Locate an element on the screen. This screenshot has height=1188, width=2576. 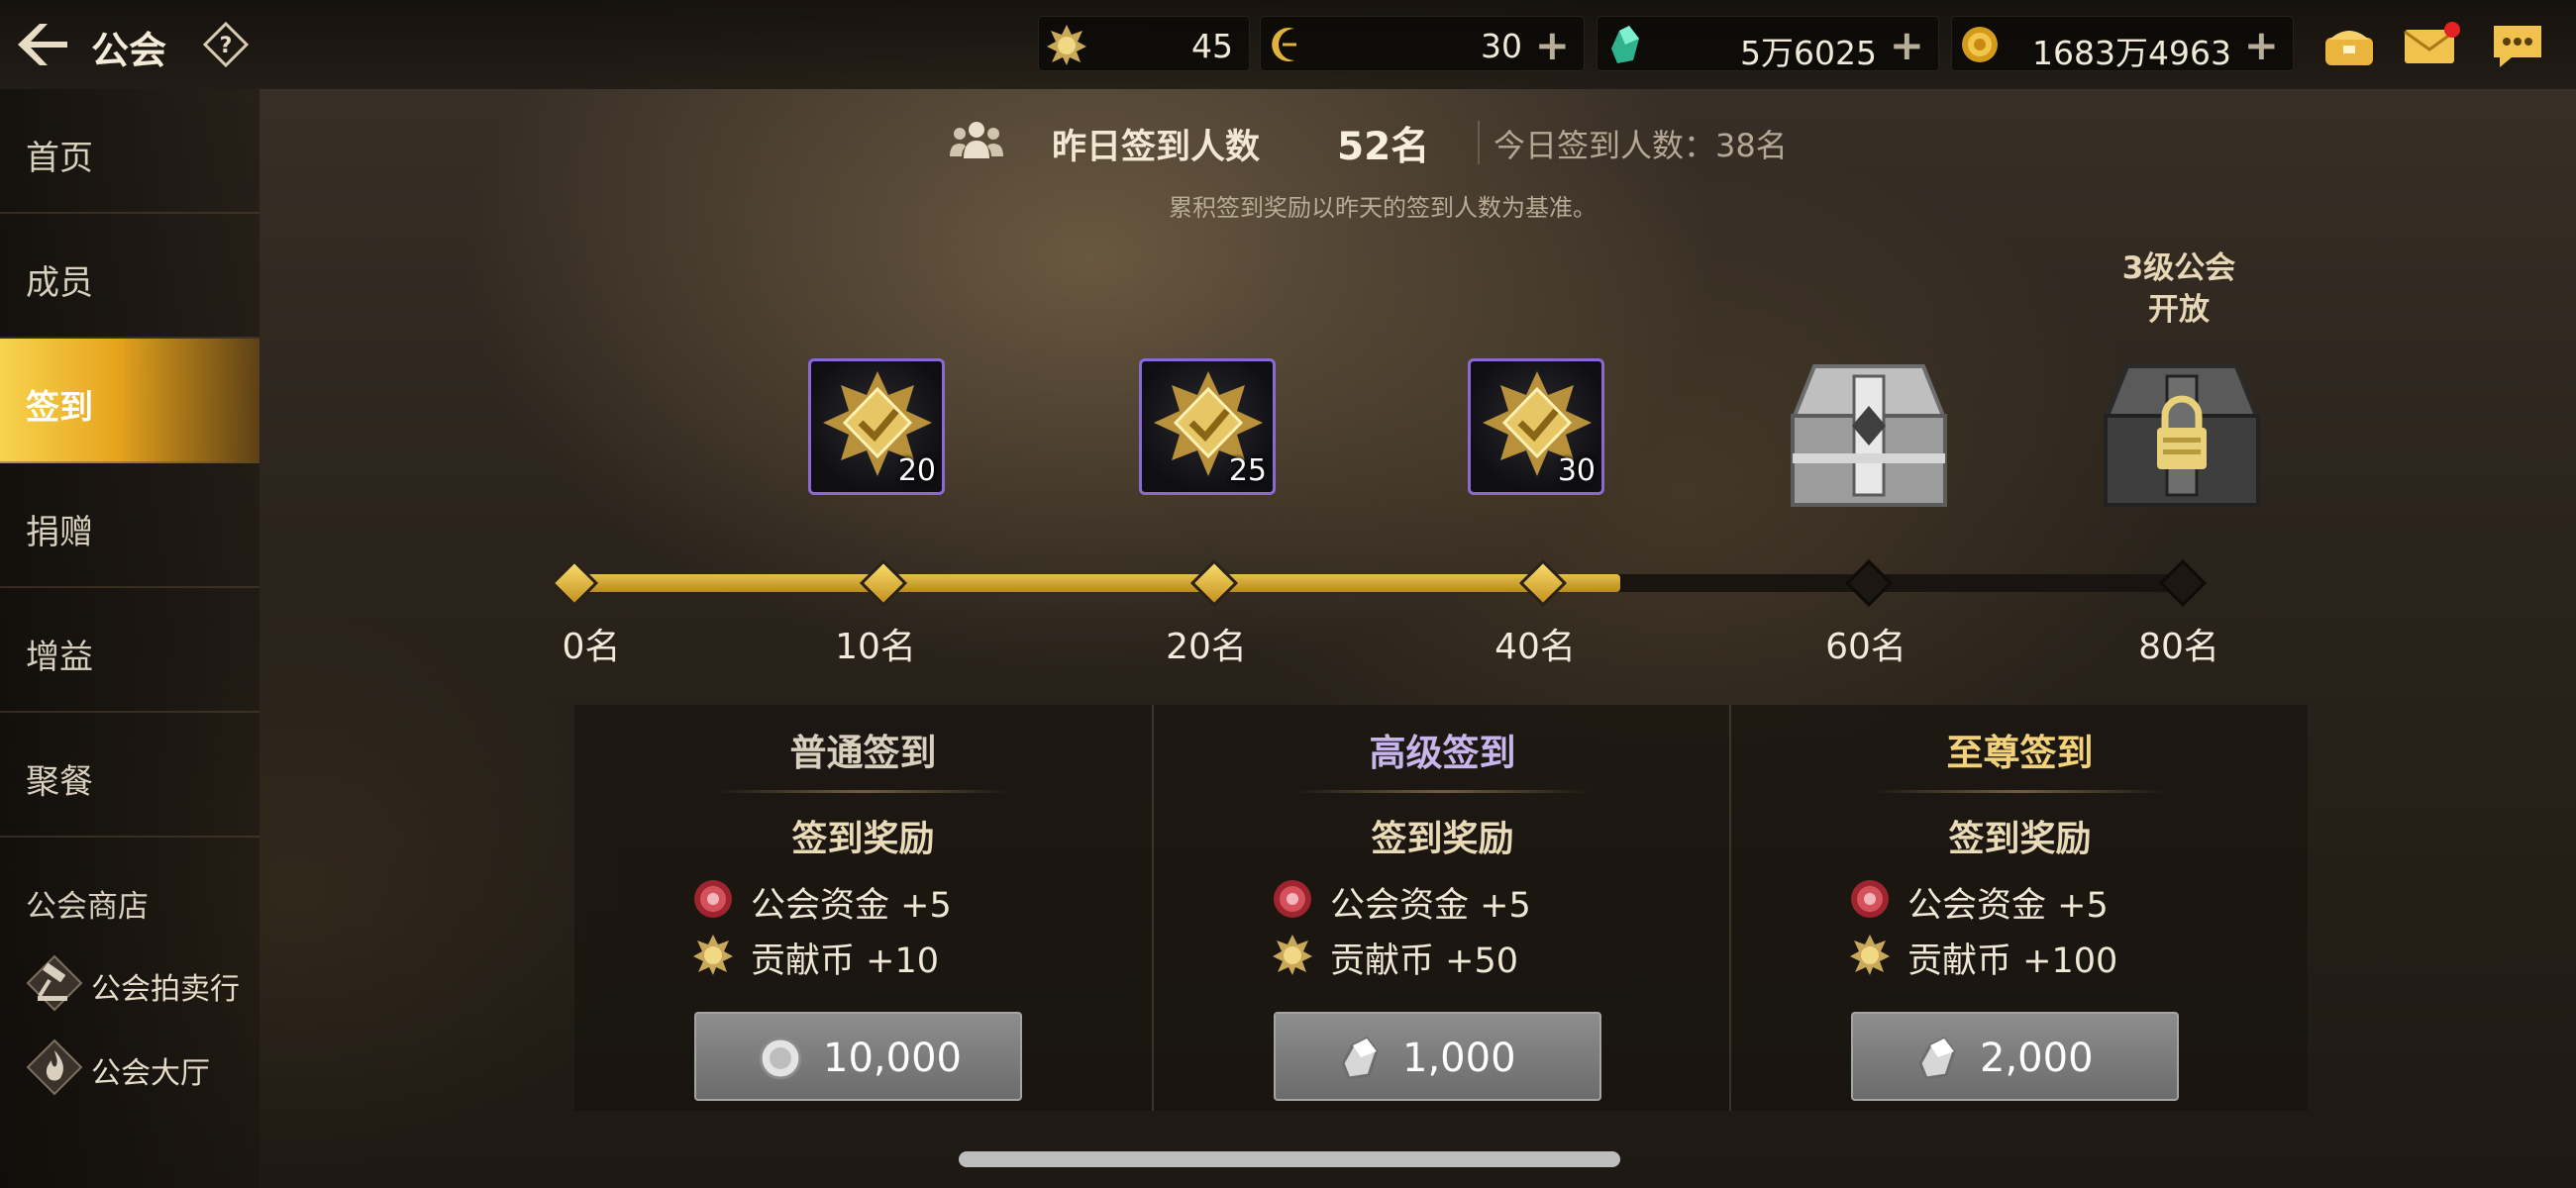
silver-coin-icon is located at coordinates (780, 1058).